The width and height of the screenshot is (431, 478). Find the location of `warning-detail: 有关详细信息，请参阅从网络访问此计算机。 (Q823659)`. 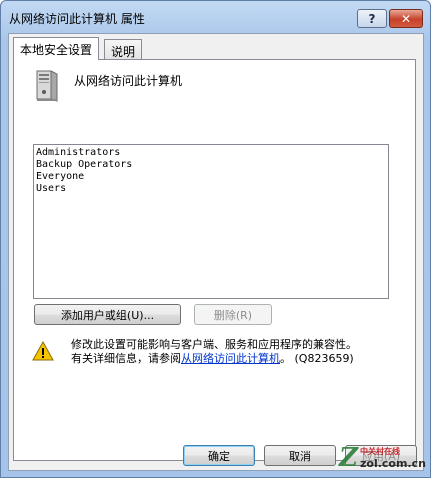

warning-detail: 有关详细信息，请参阅从网络访问此计算机。 (Q823659) is located at coordinates (212, 358).